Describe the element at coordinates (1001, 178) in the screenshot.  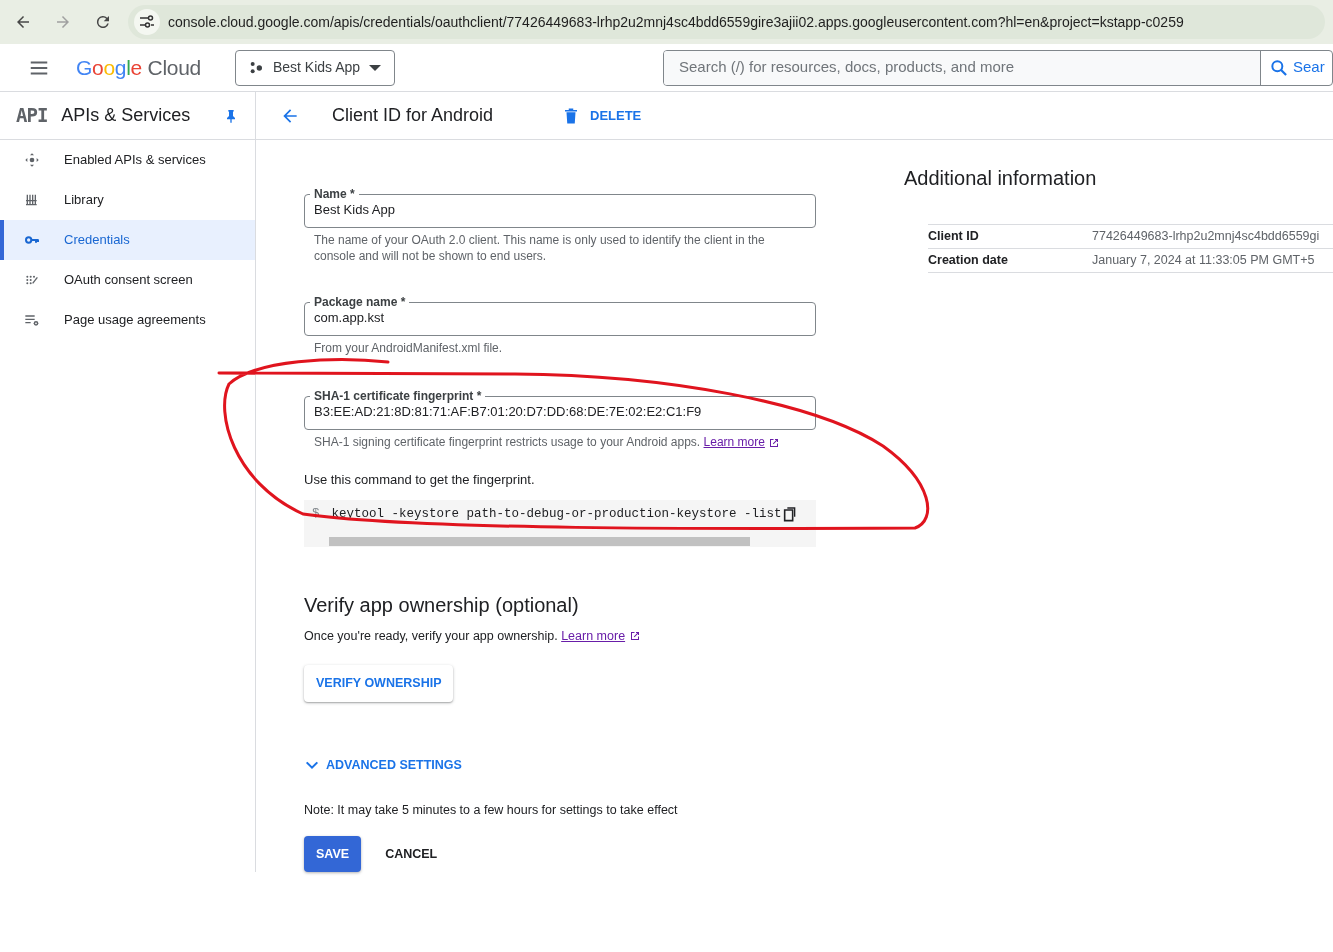
I see `section-heading: Additional information` at that location.